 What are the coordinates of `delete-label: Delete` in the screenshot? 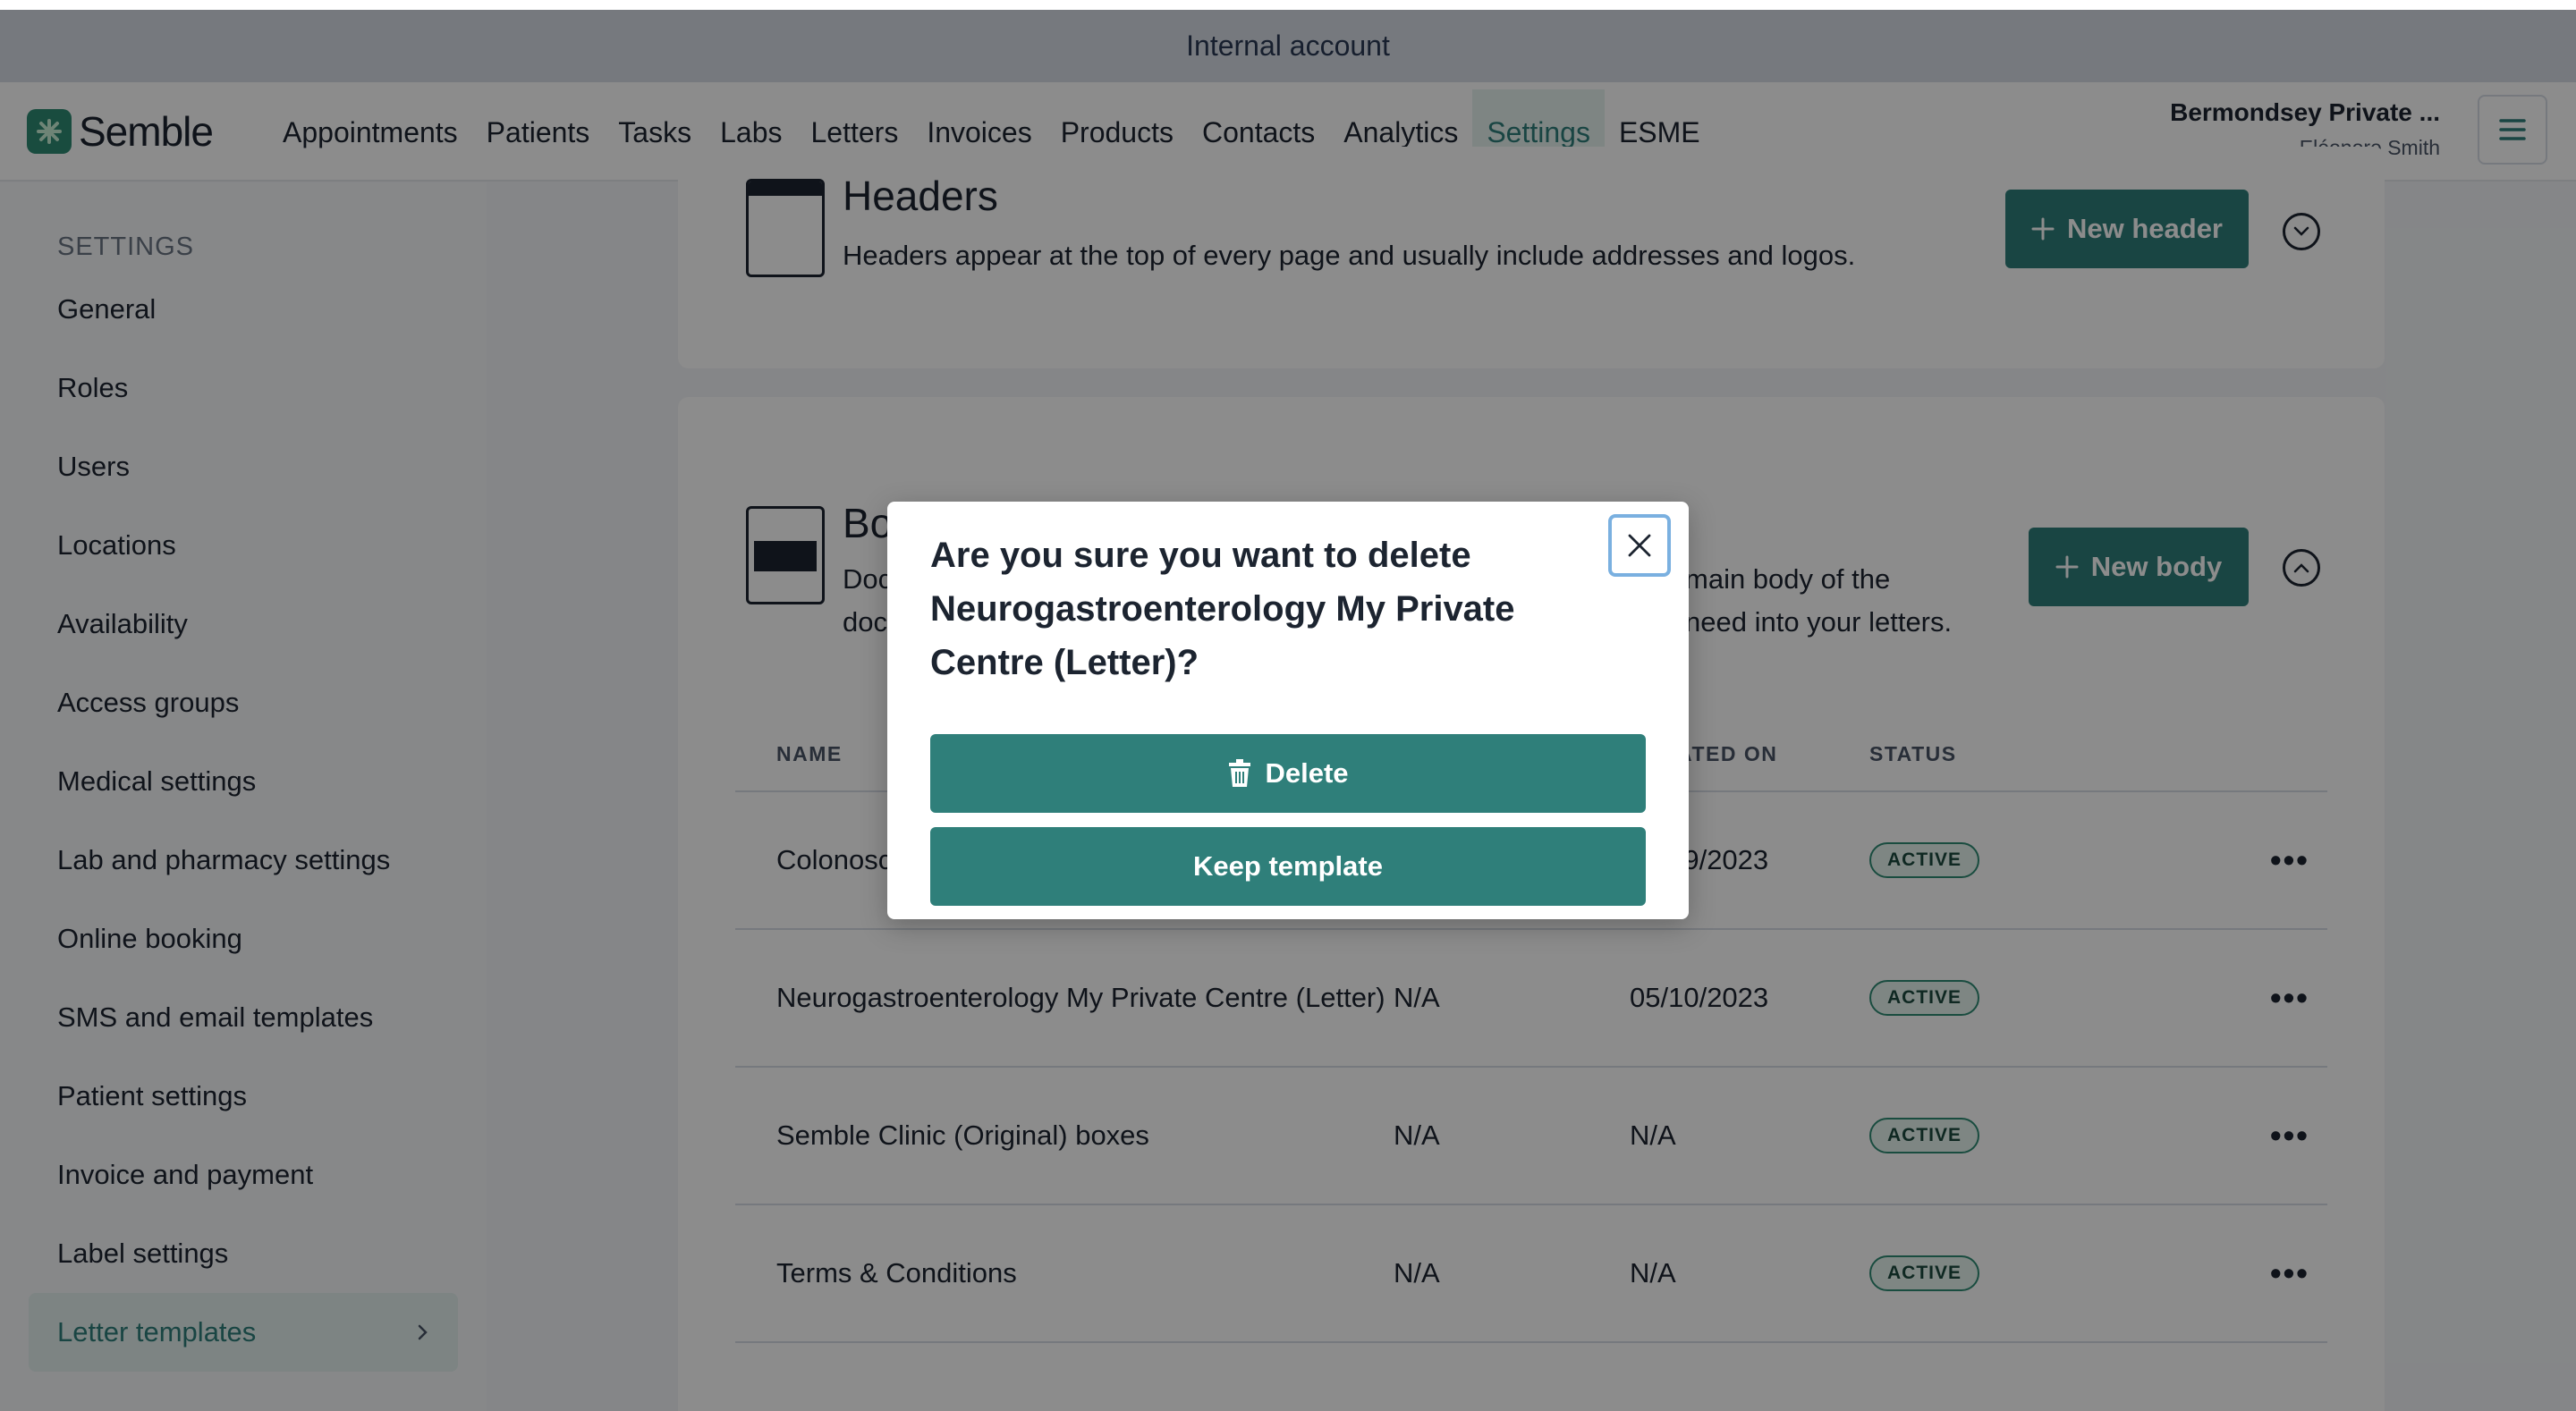 It's located at (1307, 773).